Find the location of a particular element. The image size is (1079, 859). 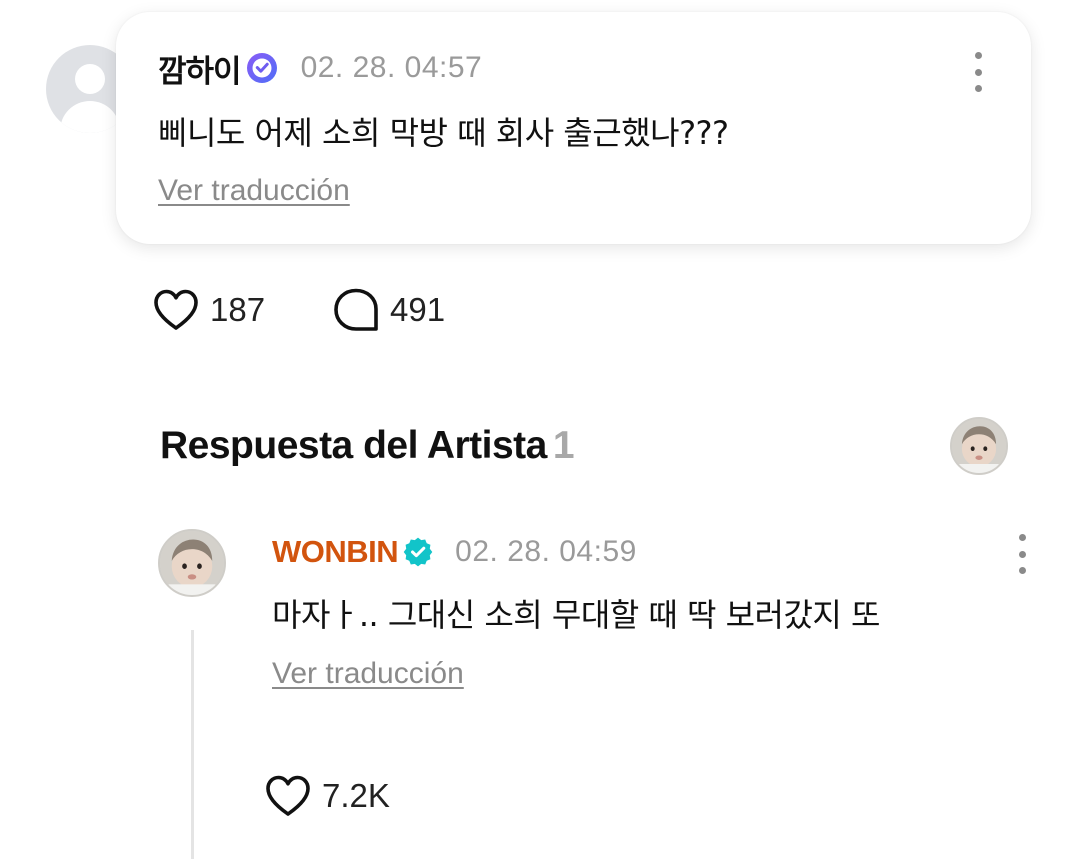

artist-reply-section-title: Respuesta del Artista 1 is located at coordinates (367, 446).